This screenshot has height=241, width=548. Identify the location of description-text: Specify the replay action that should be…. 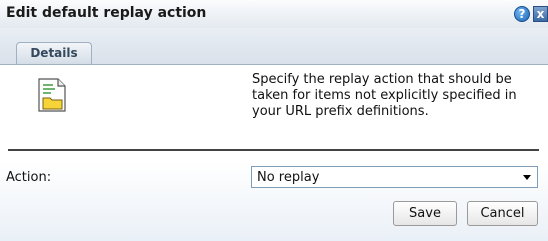
(384, 95).